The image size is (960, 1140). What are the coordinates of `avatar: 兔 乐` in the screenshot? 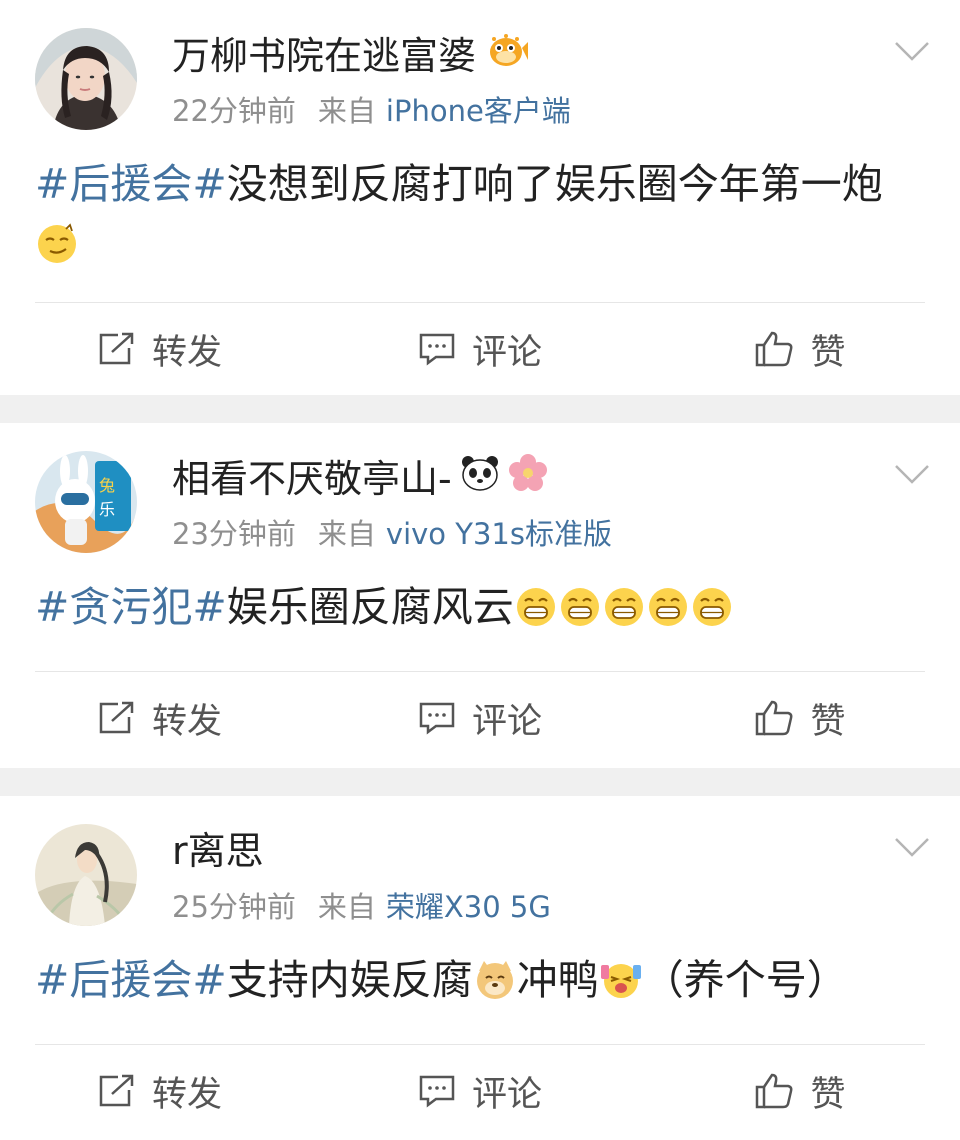 It's located at (86, 502).